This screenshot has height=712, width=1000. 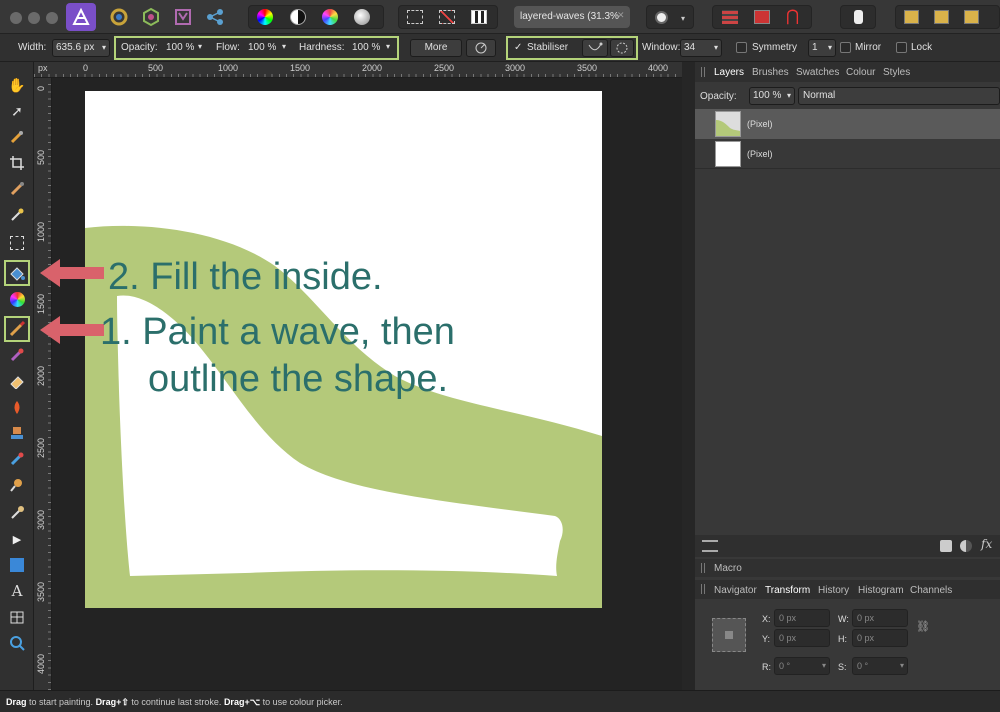 What do you see at coordinates (265, 17) in the screenshot?
I see `colour-wheel-icon` at bounding box center [265, 17].